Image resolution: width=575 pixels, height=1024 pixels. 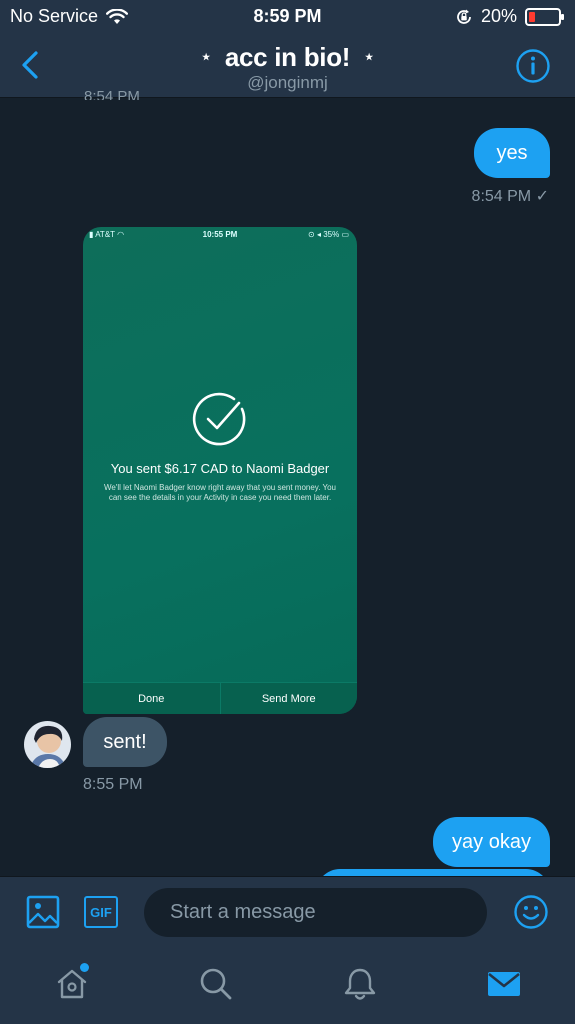 I want to click on message-text: yes, so click(x=512, y=152).